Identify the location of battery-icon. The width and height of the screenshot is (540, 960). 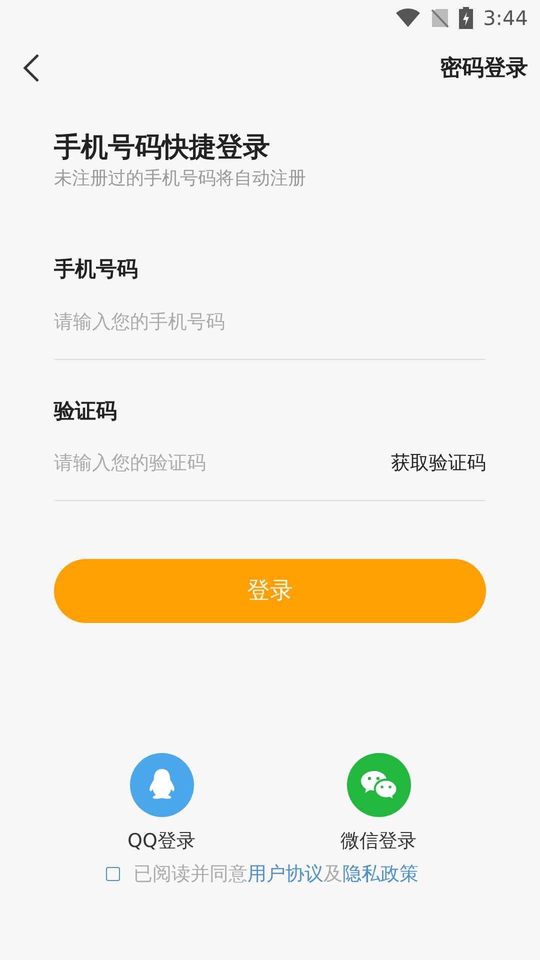
(466, 18).